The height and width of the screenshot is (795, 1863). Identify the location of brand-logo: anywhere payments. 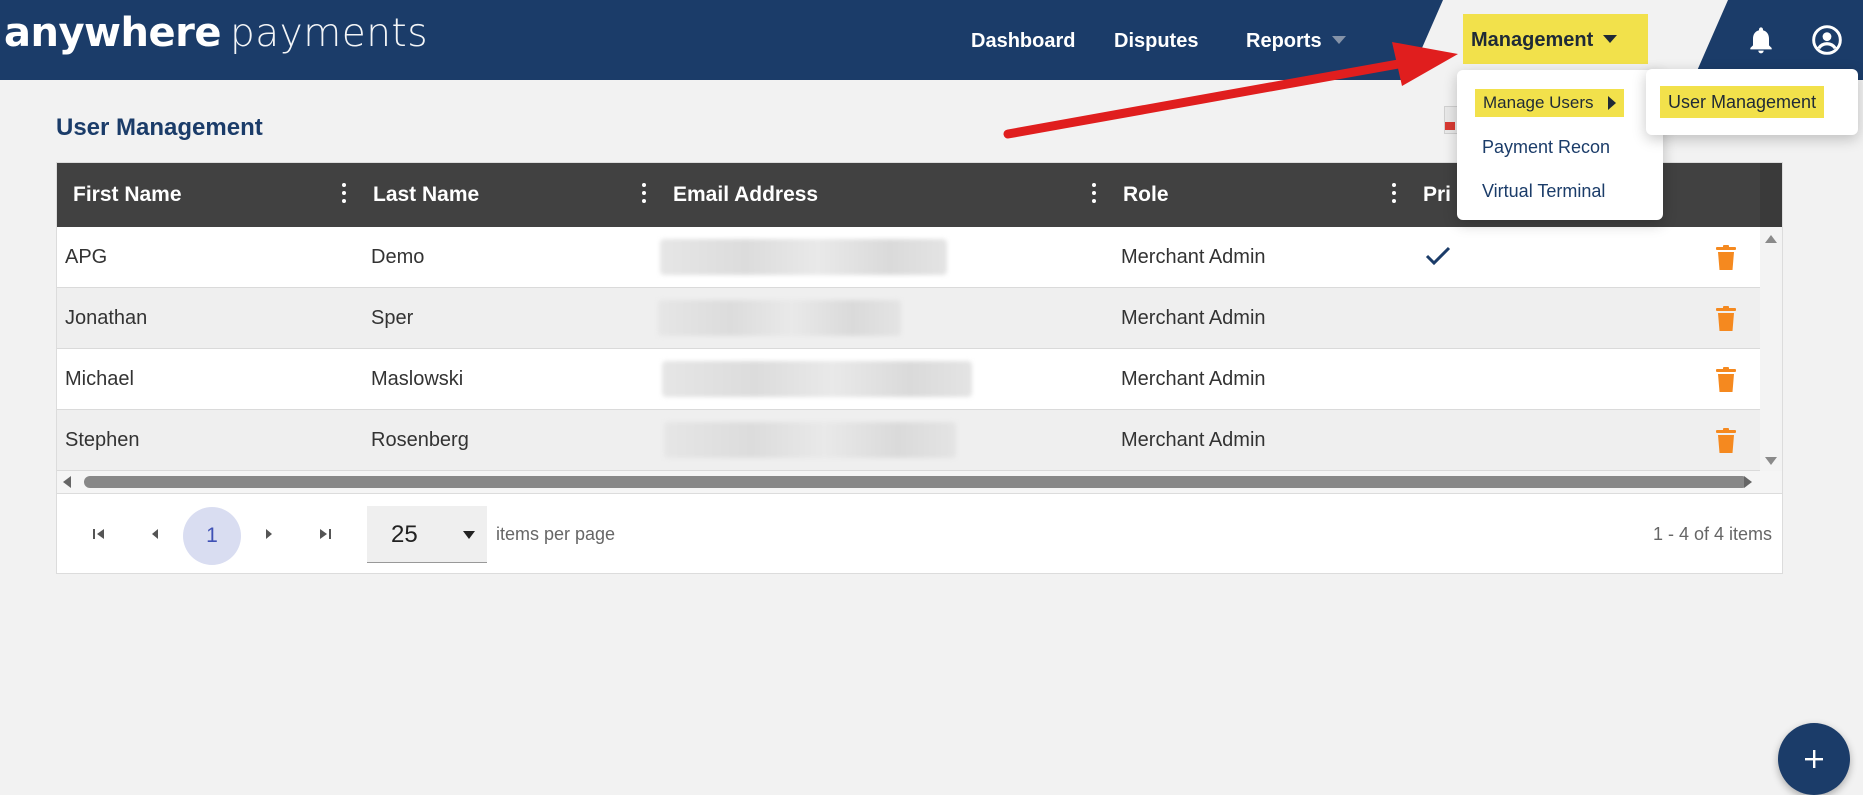
(216, 36).